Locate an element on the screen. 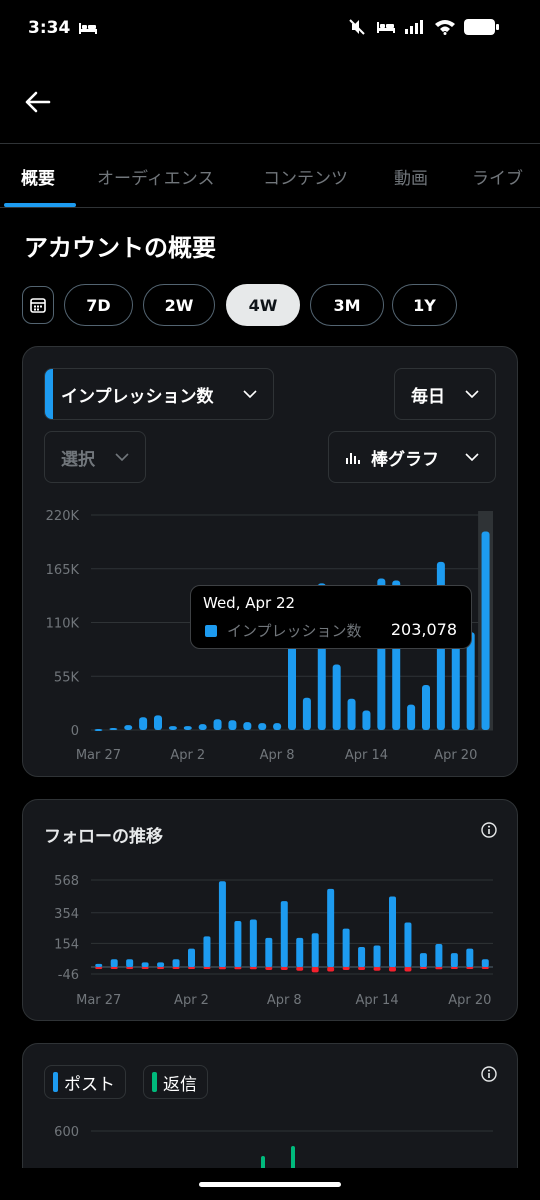  period-3m-button: 3M is located at coordinates (347, 305).